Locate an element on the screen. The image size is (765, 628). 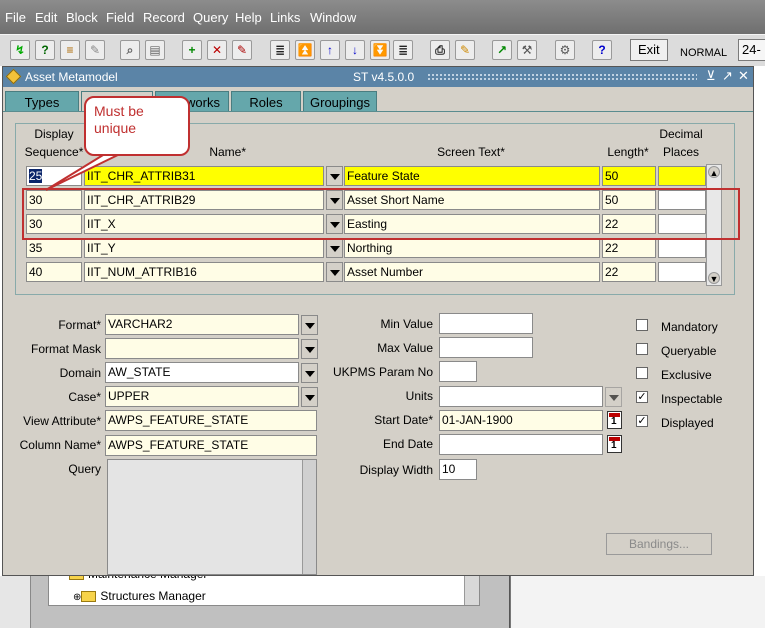
header-display: Display is located at coordinates (54, 134).